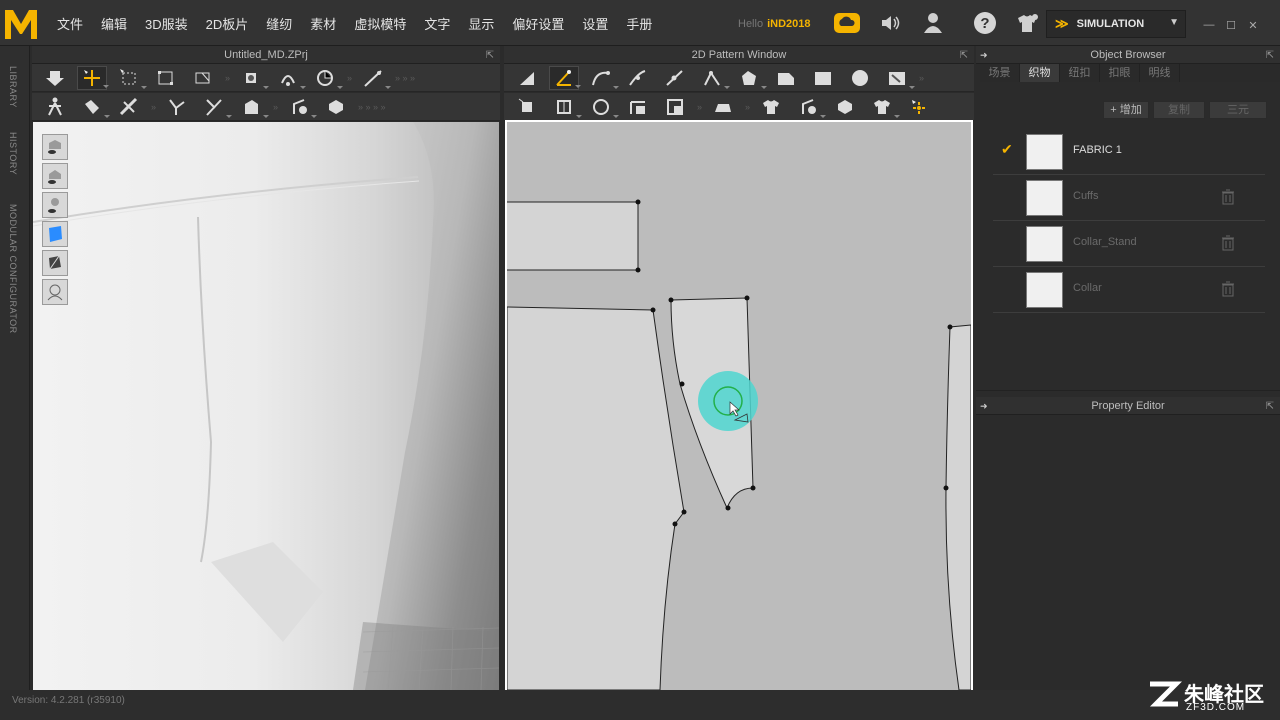 Image resolution: width=1280 pixels, height=720 pixels. Describe the element at coordinates (565, 77) in the screenshot. I see `edit-pattern-icon` at that location.